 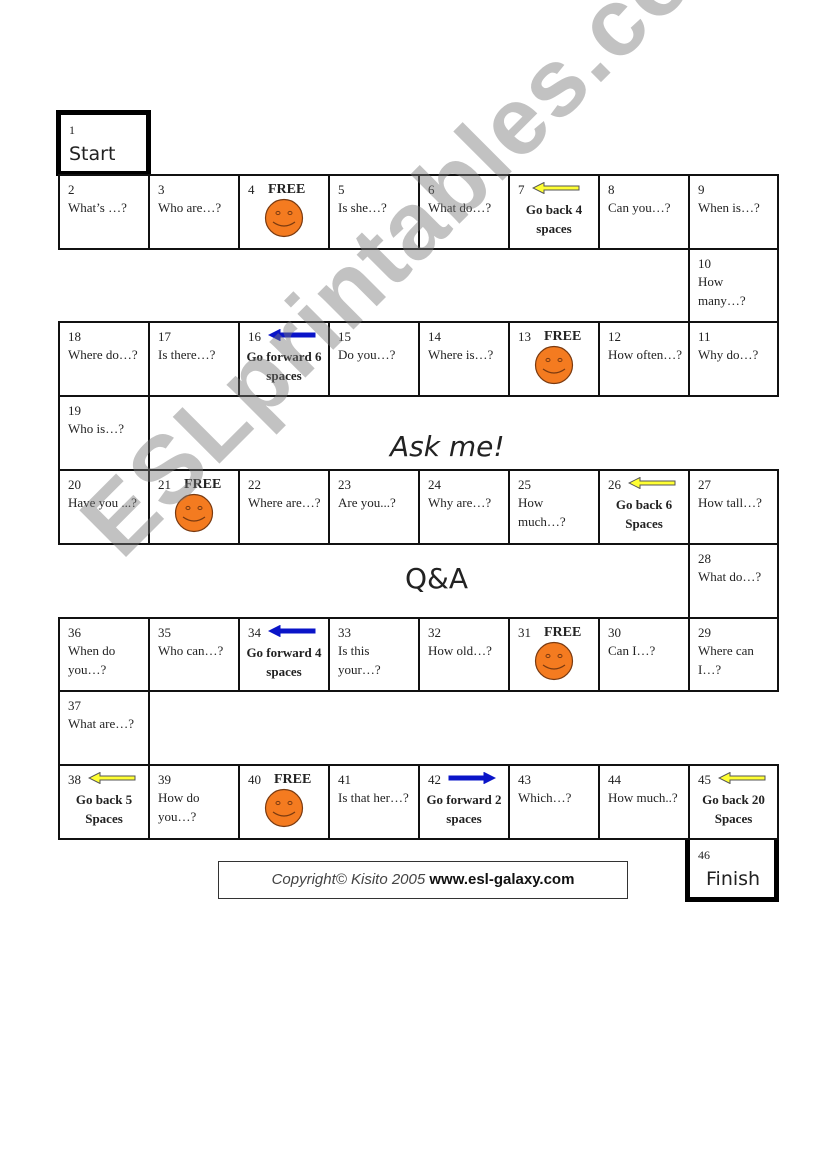 What do you see at coordinates (437, 578) in the screenshot?
I see `qa-label: Q&A` at bounding box center [437, 578].